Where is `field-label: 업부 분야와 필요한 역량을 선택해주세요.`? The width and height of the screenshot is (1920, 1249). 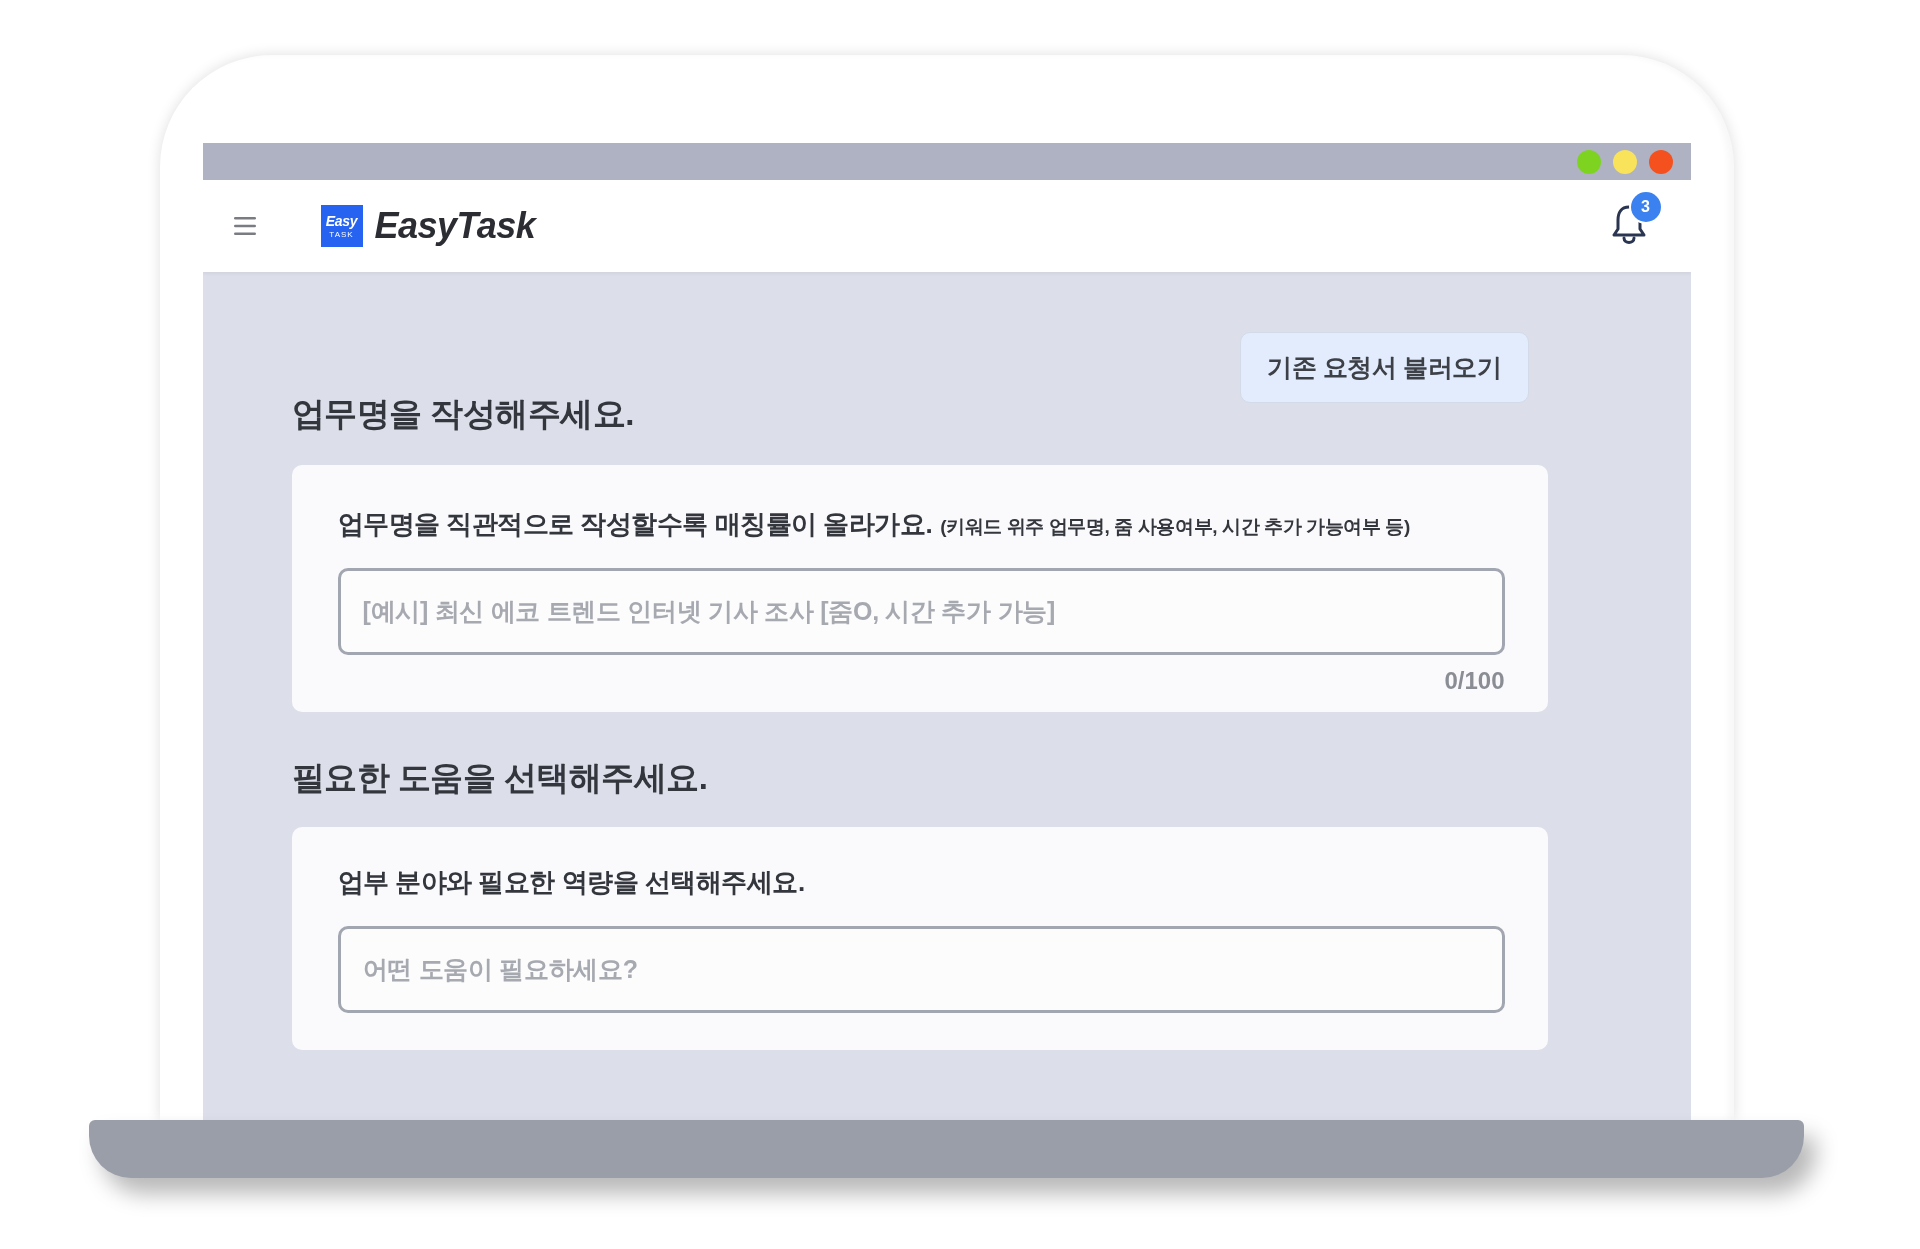 field-label: 업부 분야와 필요한 역량을 선택해주세요. is located at coordinates (571, 883).